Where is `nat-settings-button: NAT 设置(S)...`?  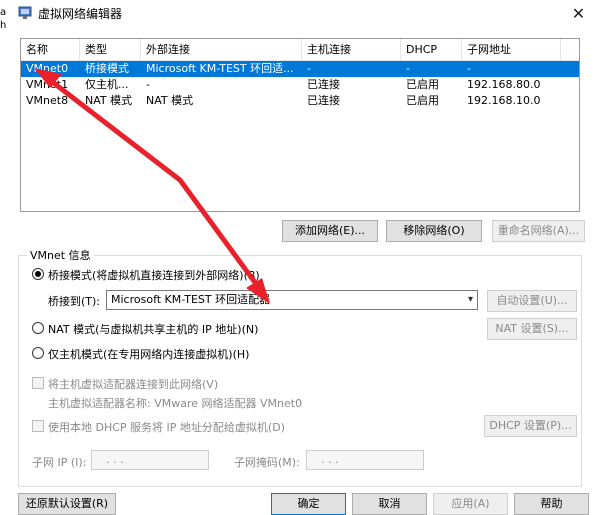
nat-settings-button: NAT 设置(S)... is located at coordinates (532, 329).